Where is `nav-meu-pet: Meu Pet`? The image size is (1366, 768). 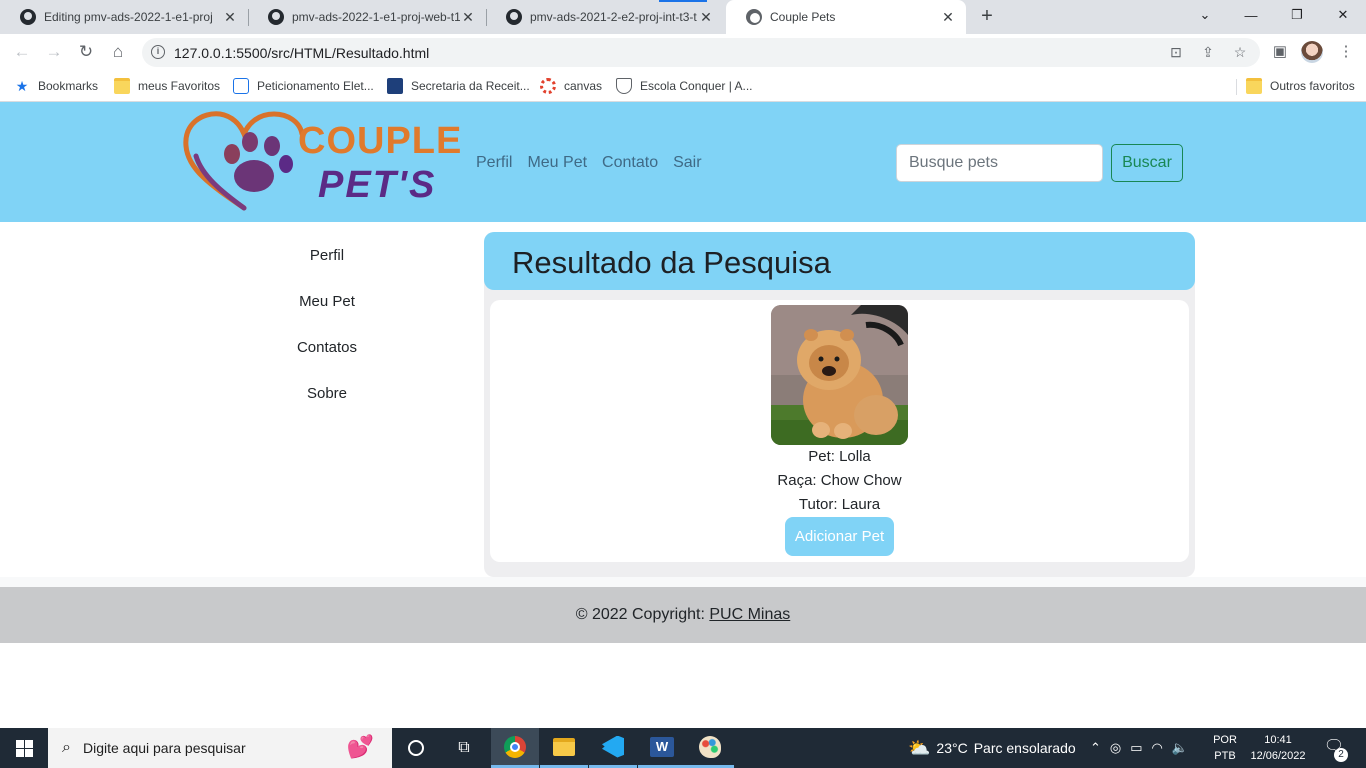
nav-meu-pet: Meu Pet is located at coordinates (557, 163).